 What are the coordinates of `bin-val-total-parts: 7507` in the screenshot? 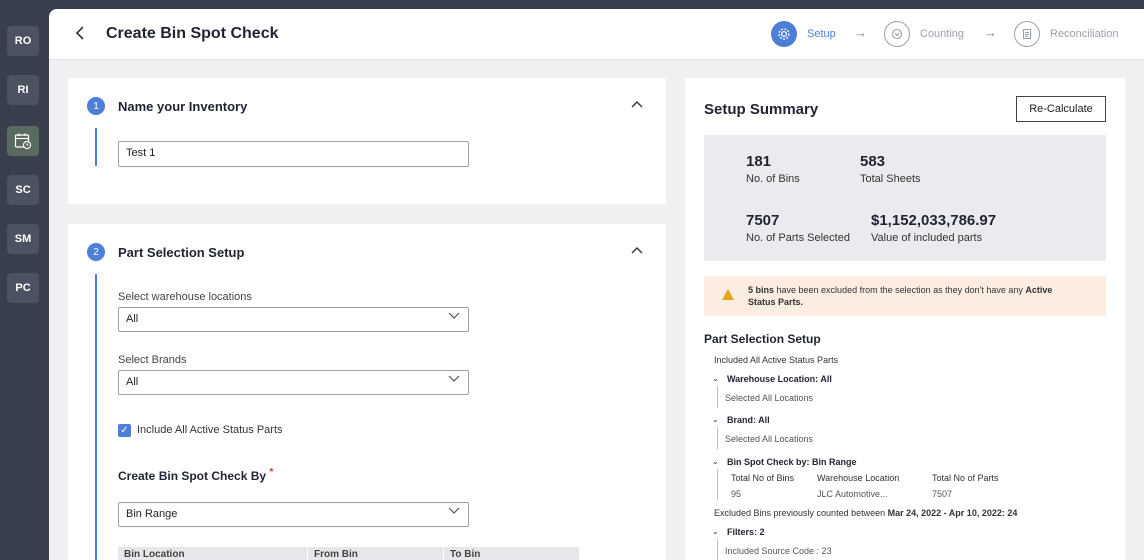 It's located at (942, 494).